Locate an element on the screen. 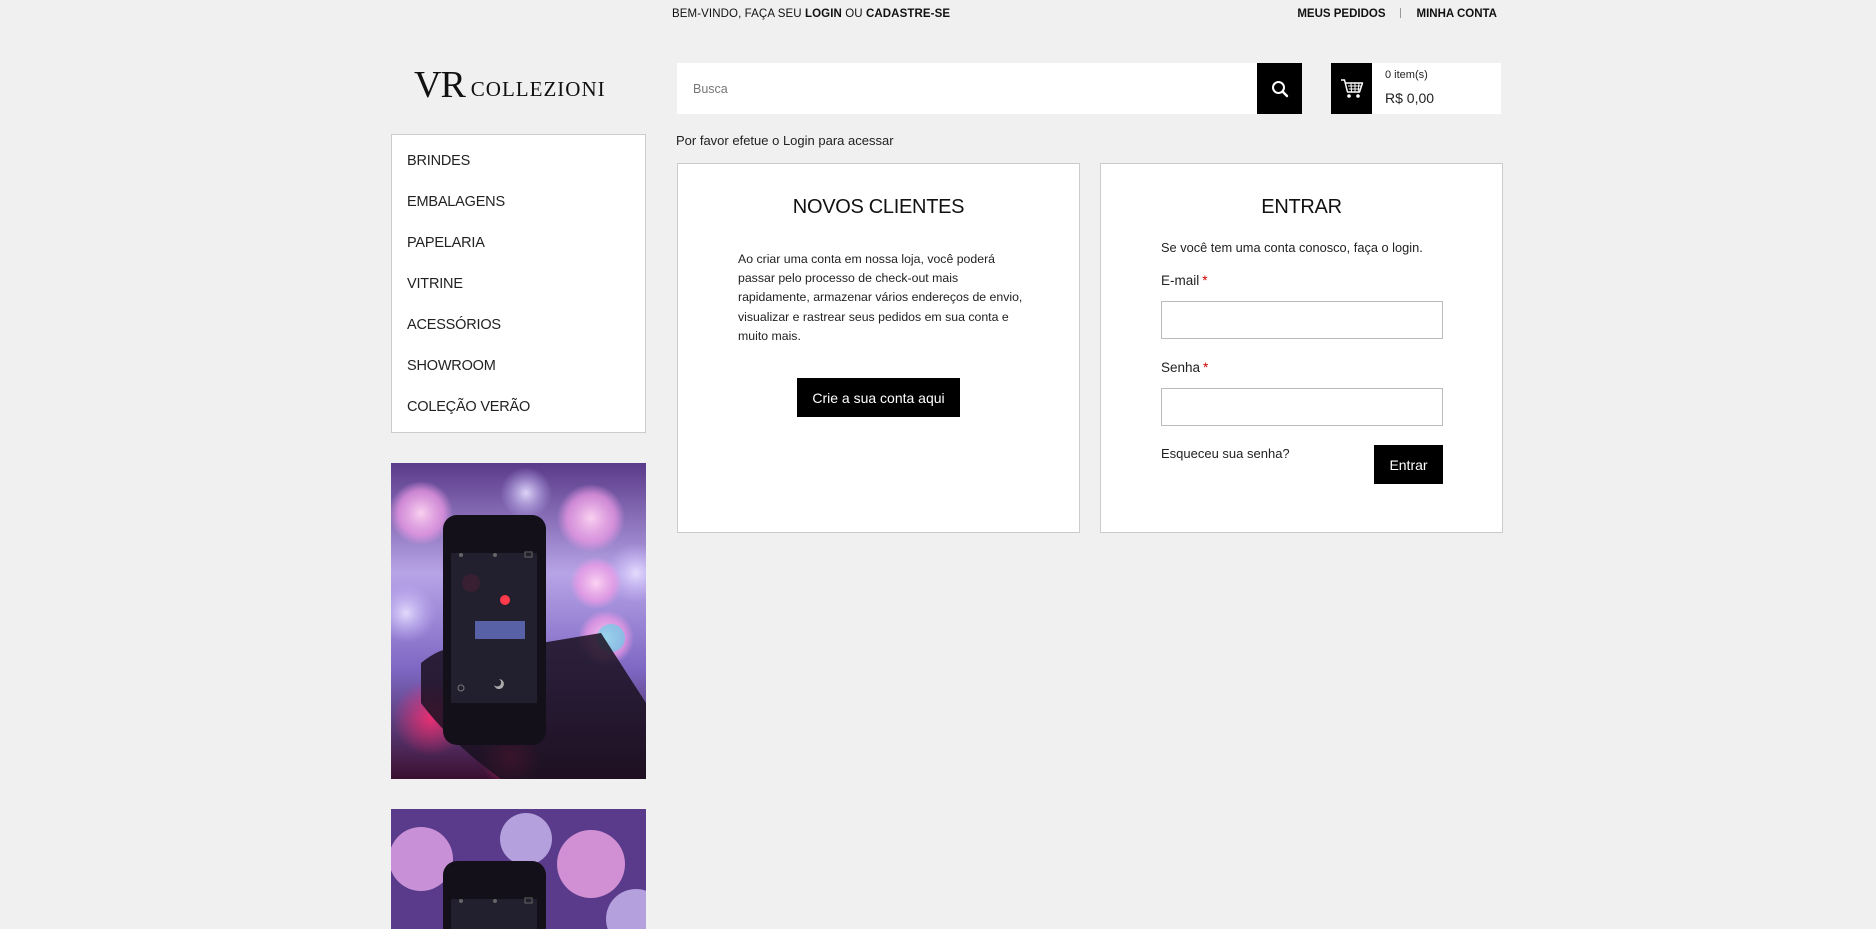 This screenshot has width=1876, height=929. create-account-button: Crie a sua conta aqui is located at coordinates (878, 397).